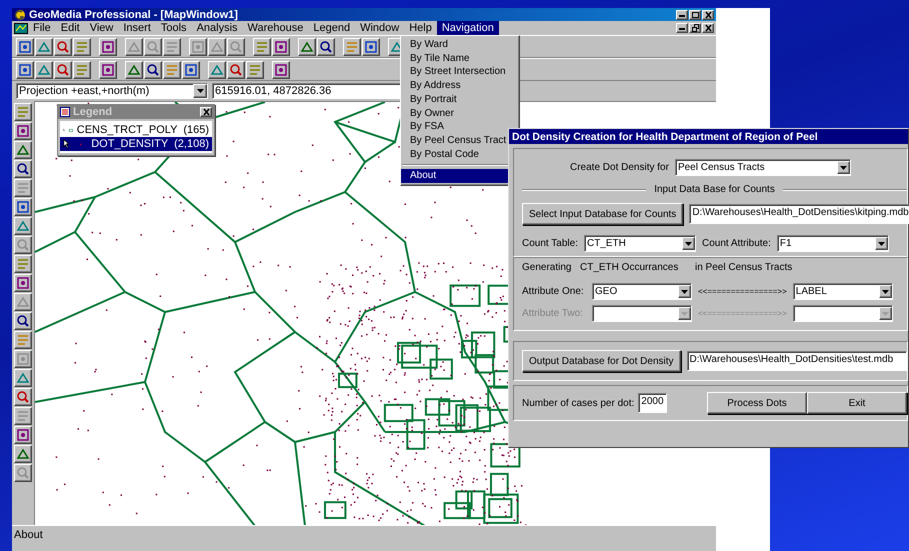 The height and width of the screenshot is (551, 909). I want to click on output-path-field: D:\Warehouses\Health_DotDensities\test.mdb, so click(796, 361).